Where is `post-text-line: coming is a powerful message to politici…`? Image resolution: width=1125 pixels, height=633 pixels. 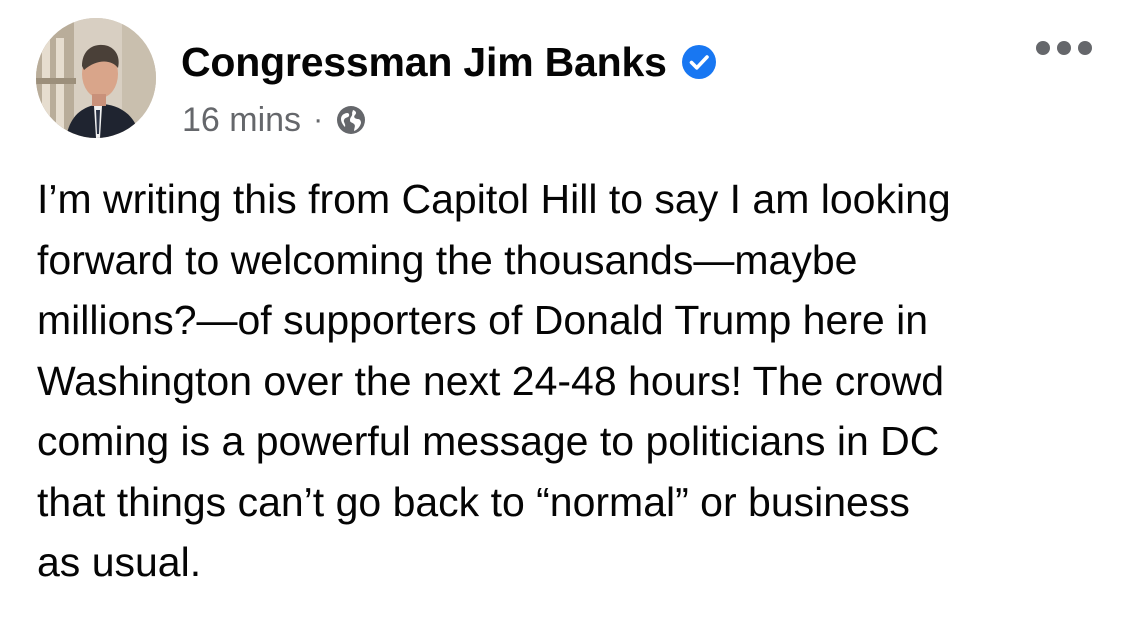 post-text-line: coming is a powerful message to politici… is located at coordinates (488, 441).